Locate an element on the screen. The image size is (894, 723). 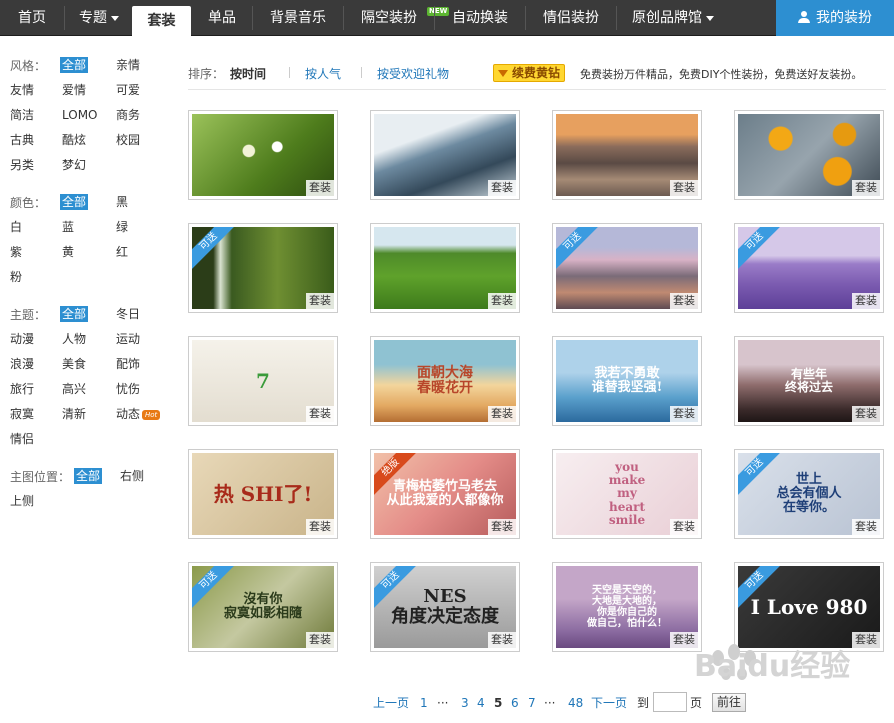
filter-theme-option: 冬日 is located at coordinates (128, 314).